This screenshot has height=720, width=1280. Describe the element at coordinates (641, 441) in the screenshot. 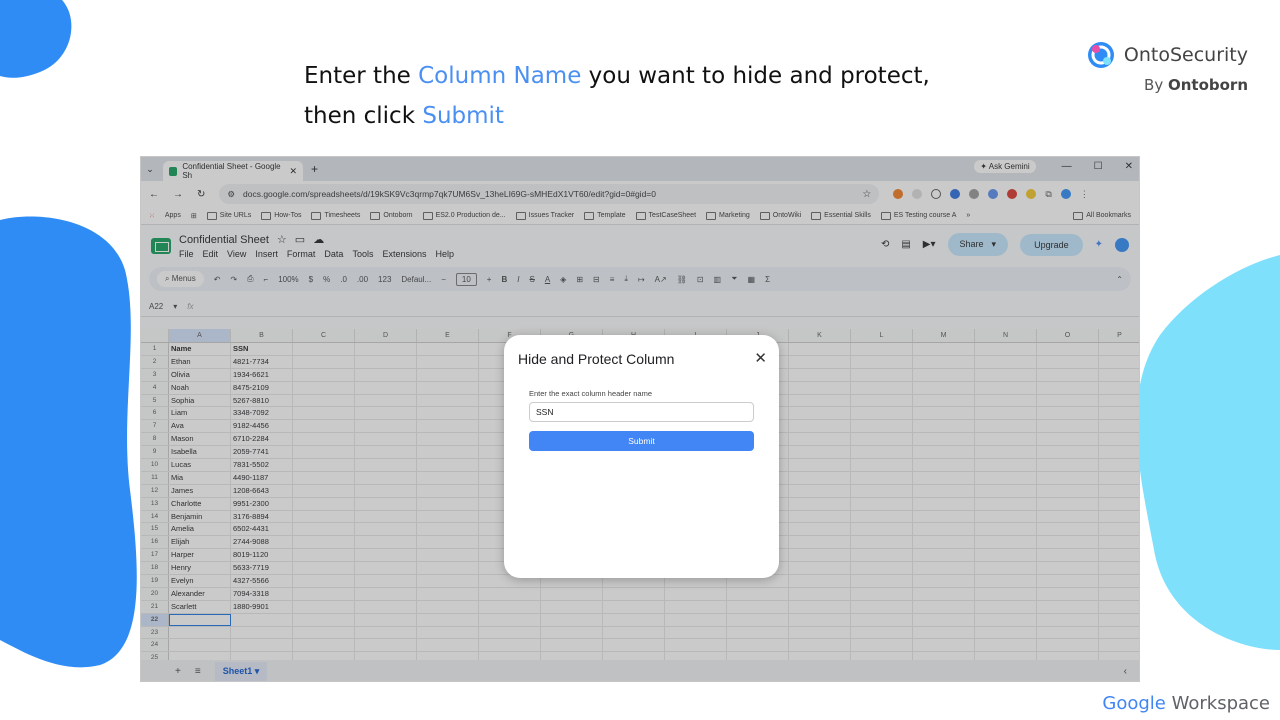

I see `submit-button: Submit` at that location.